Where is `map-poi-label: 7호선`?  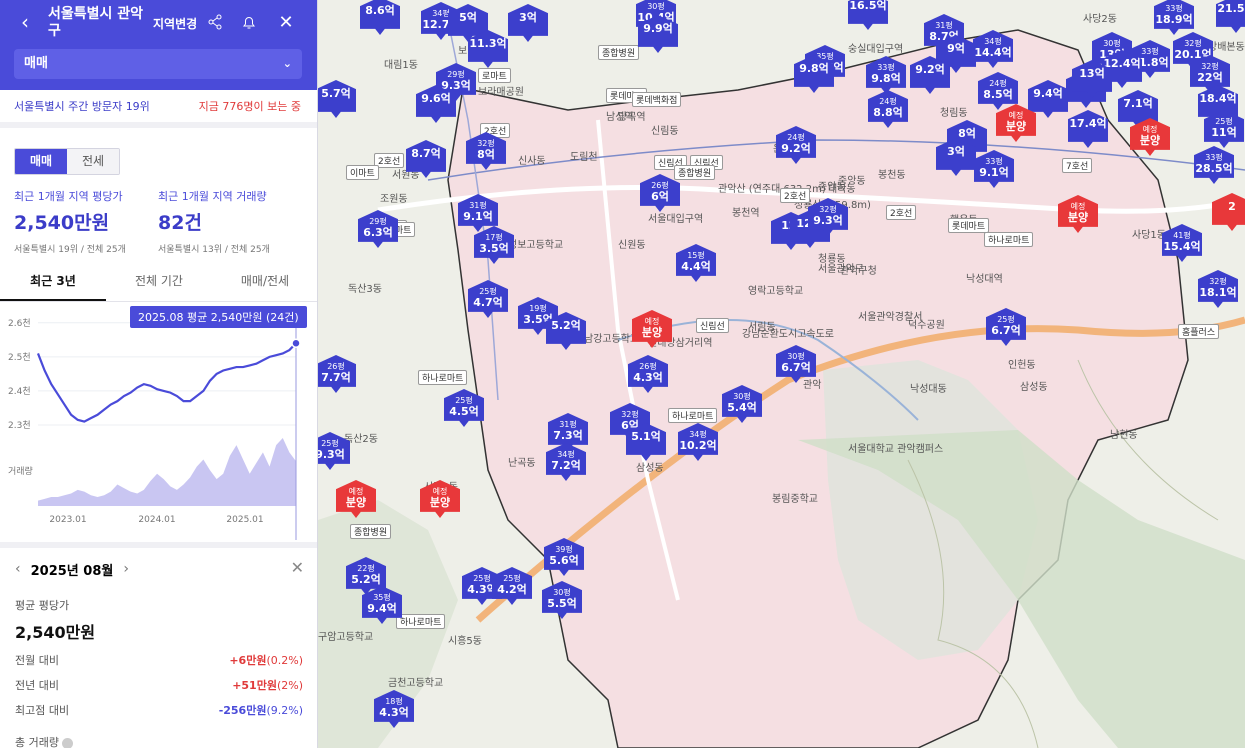 map-poi-label: 7호선 is located at coordinates (1077, 165).